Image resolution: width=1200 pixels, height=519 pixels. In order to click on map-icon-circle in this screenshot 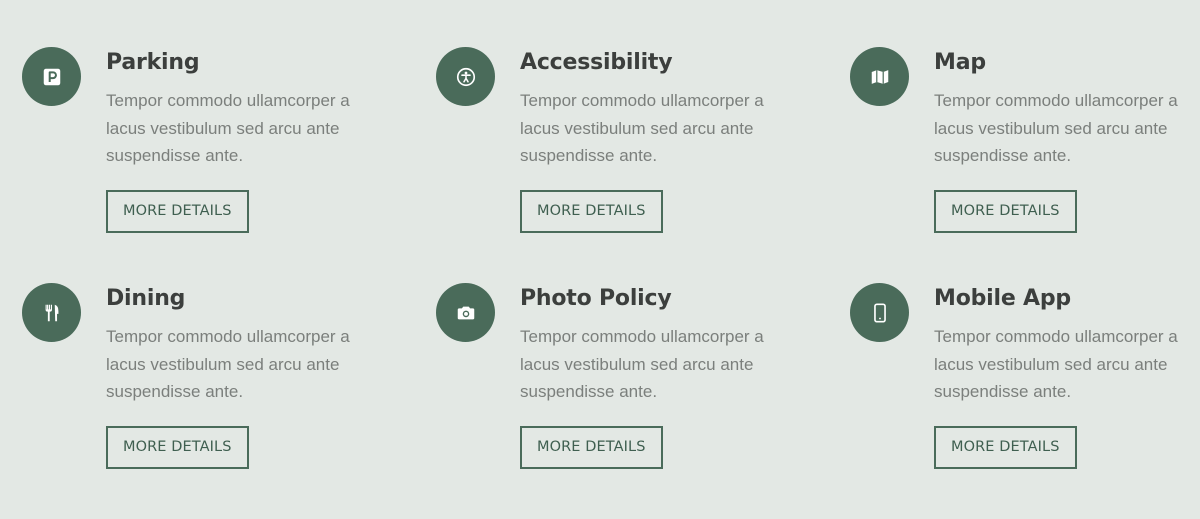, I will do `click(879, 76)`.